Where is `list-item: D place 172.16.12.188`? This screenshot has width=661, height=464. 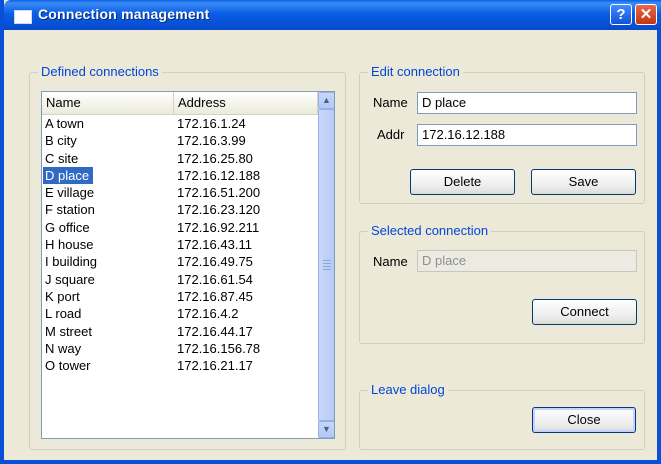 list-item: D place 172.16.12.188 is located at coordinates (180, 175).